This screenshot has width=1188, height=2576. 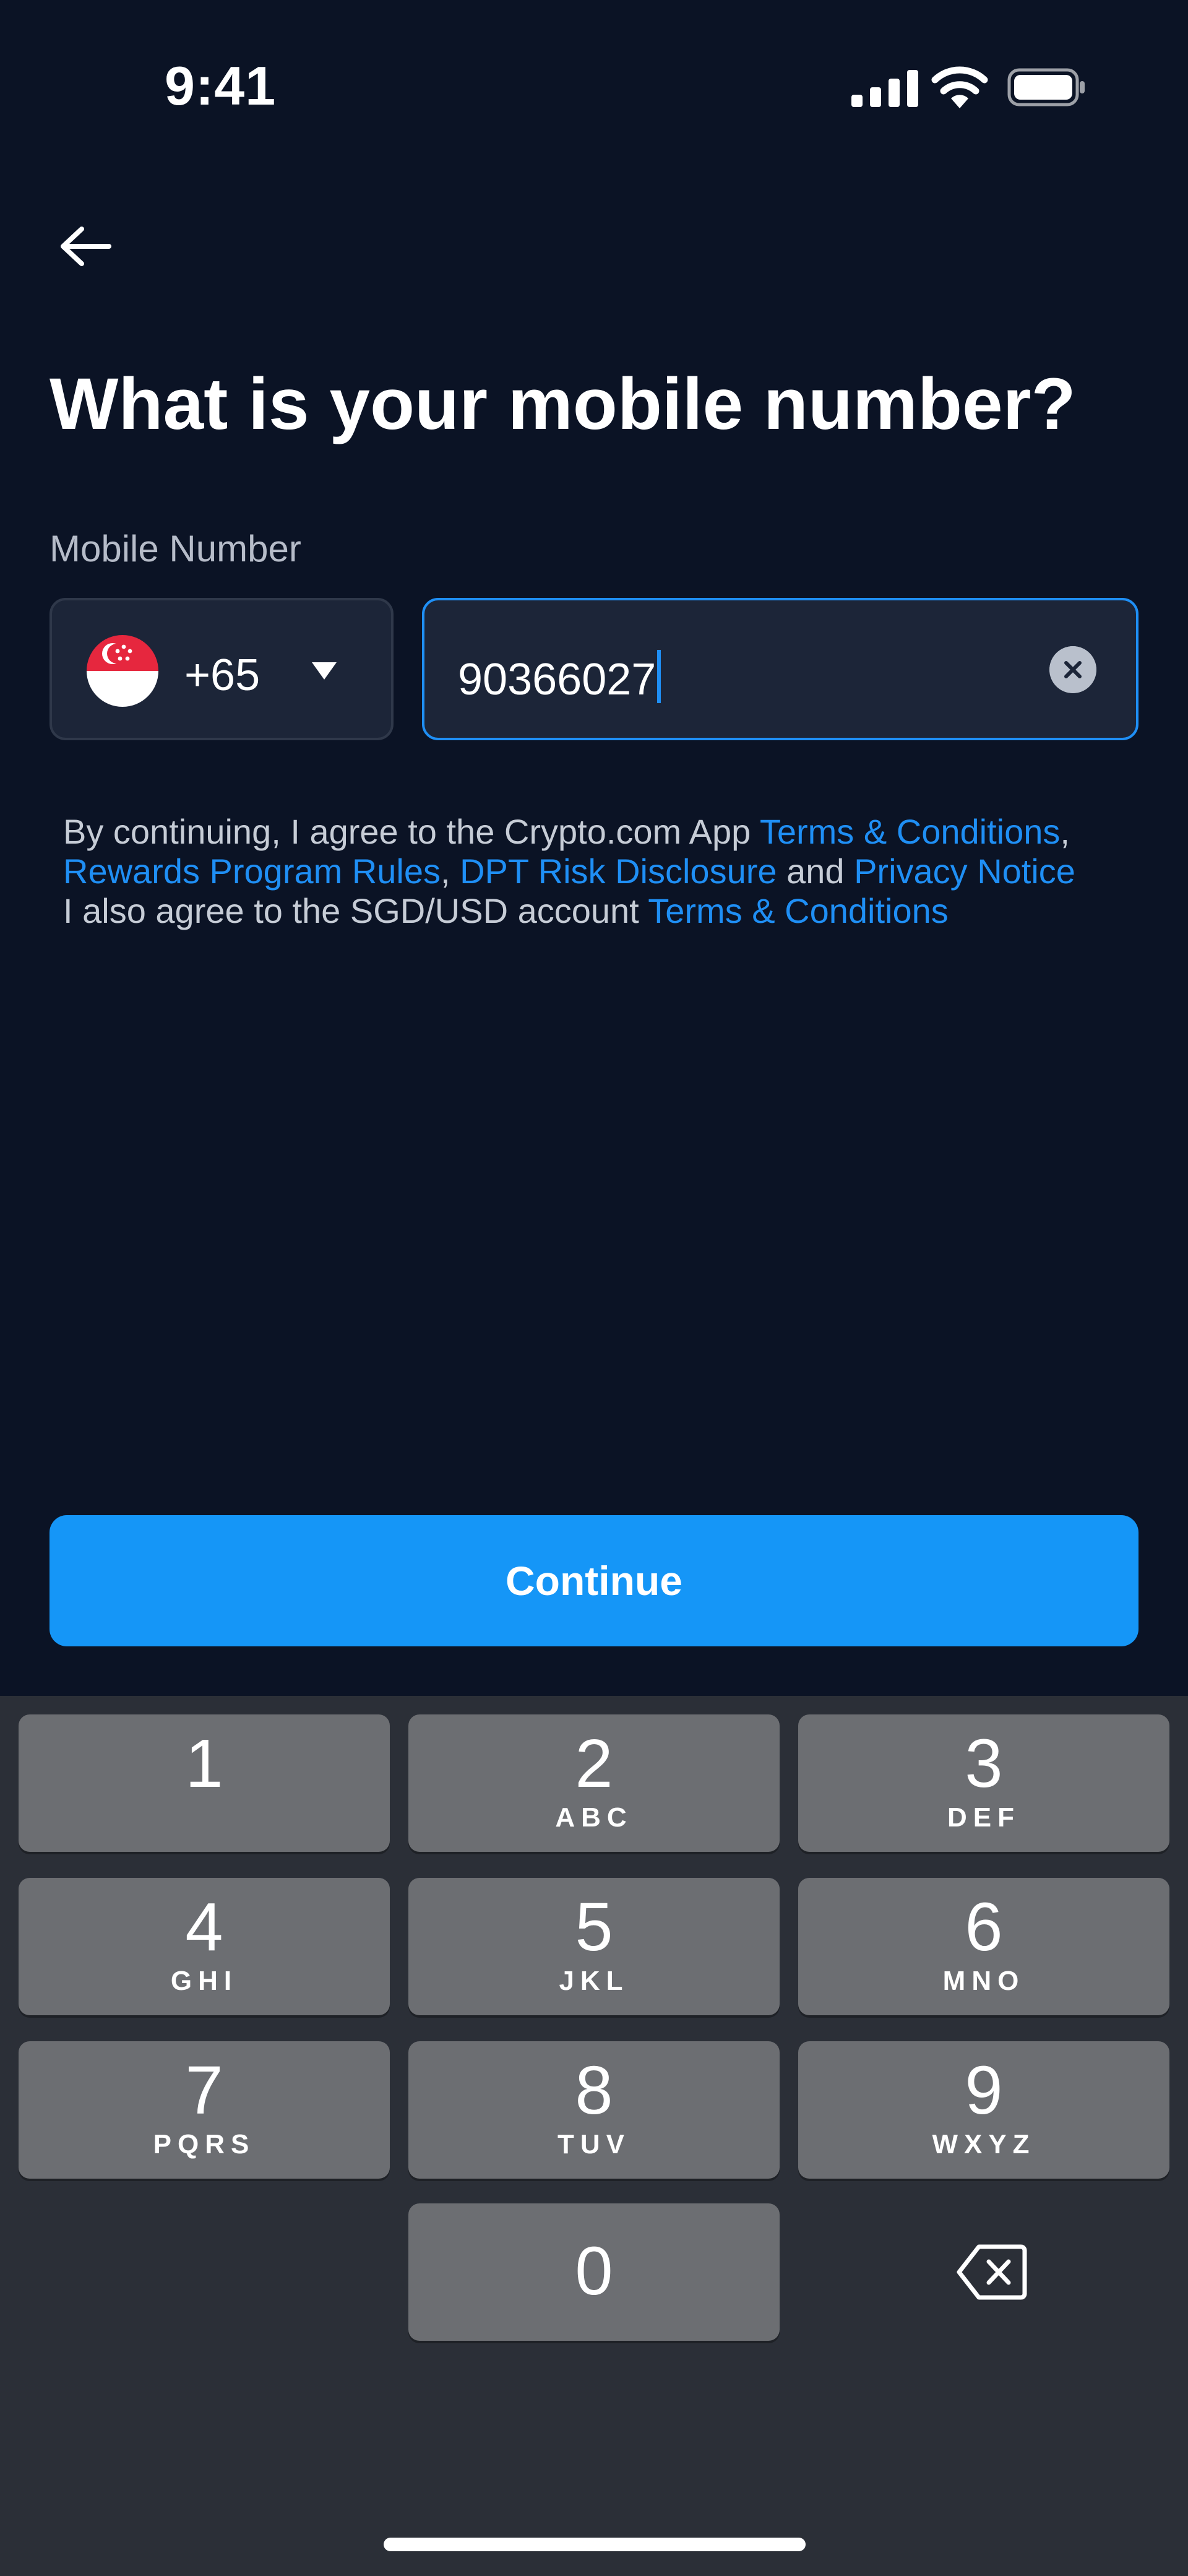 I want to click on key-6: 6 MNO, so click(x=983, y=1946).